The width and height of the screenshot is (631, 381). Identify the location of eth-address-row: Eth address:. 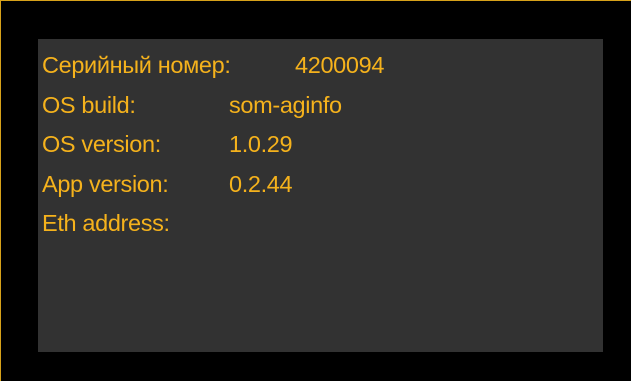
(319, 223).